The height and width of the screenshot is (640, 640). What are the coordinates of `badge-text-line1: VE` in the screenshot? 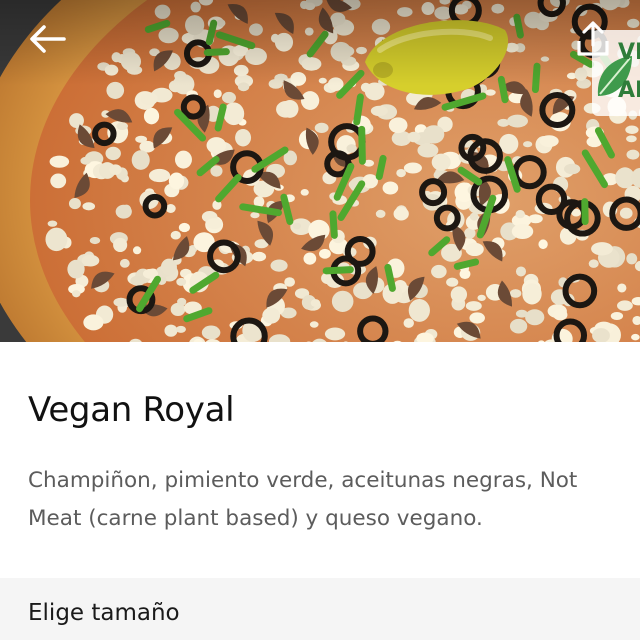 It's located at (629, 52).